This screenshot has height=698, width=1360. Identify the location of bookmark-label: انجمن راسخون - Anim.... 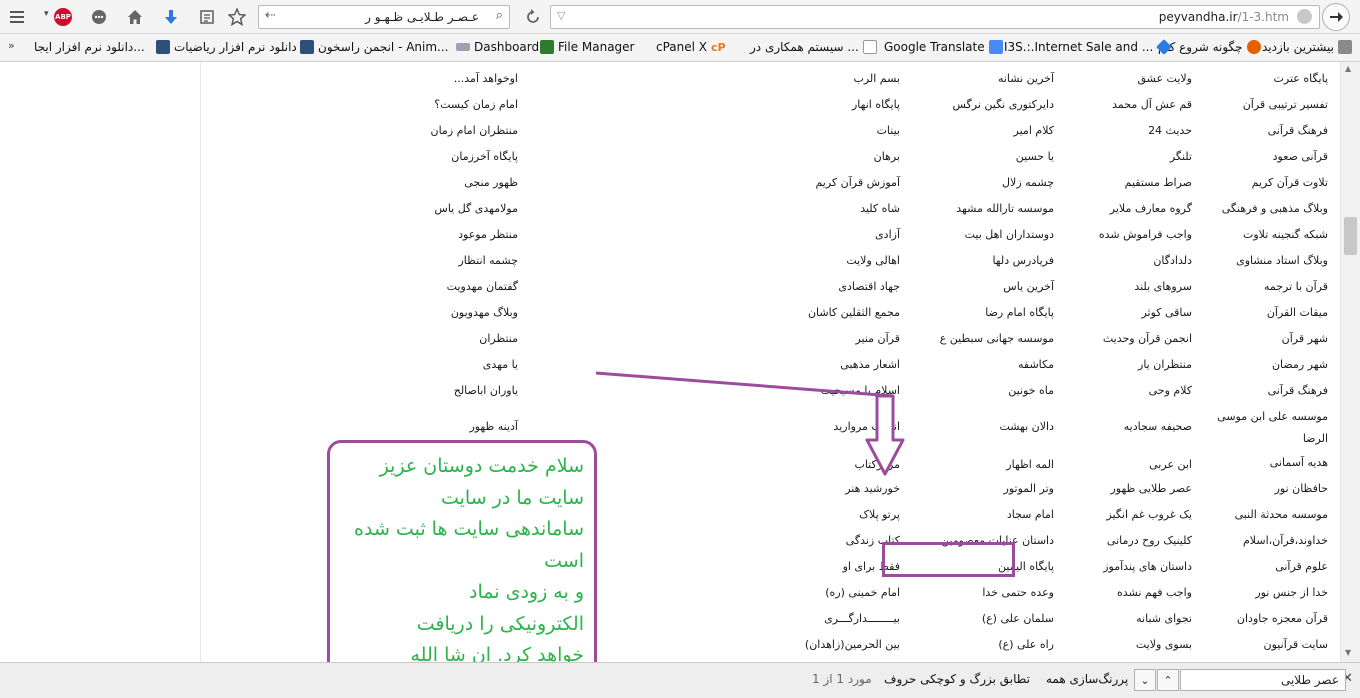
(383, 47).